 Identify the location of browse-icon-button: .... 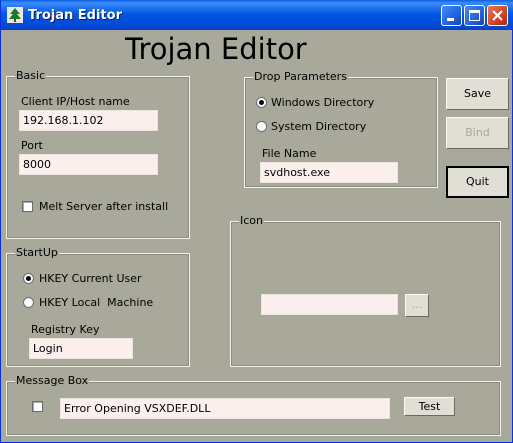
(417, 305).